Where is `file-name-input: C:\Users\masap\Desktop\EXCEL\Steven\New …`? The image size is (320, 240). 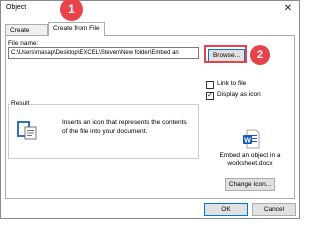
file-name-input: C:\Users\masap\Desktop\EXCEL\Steven\New … is located at coordinates (103, 53).